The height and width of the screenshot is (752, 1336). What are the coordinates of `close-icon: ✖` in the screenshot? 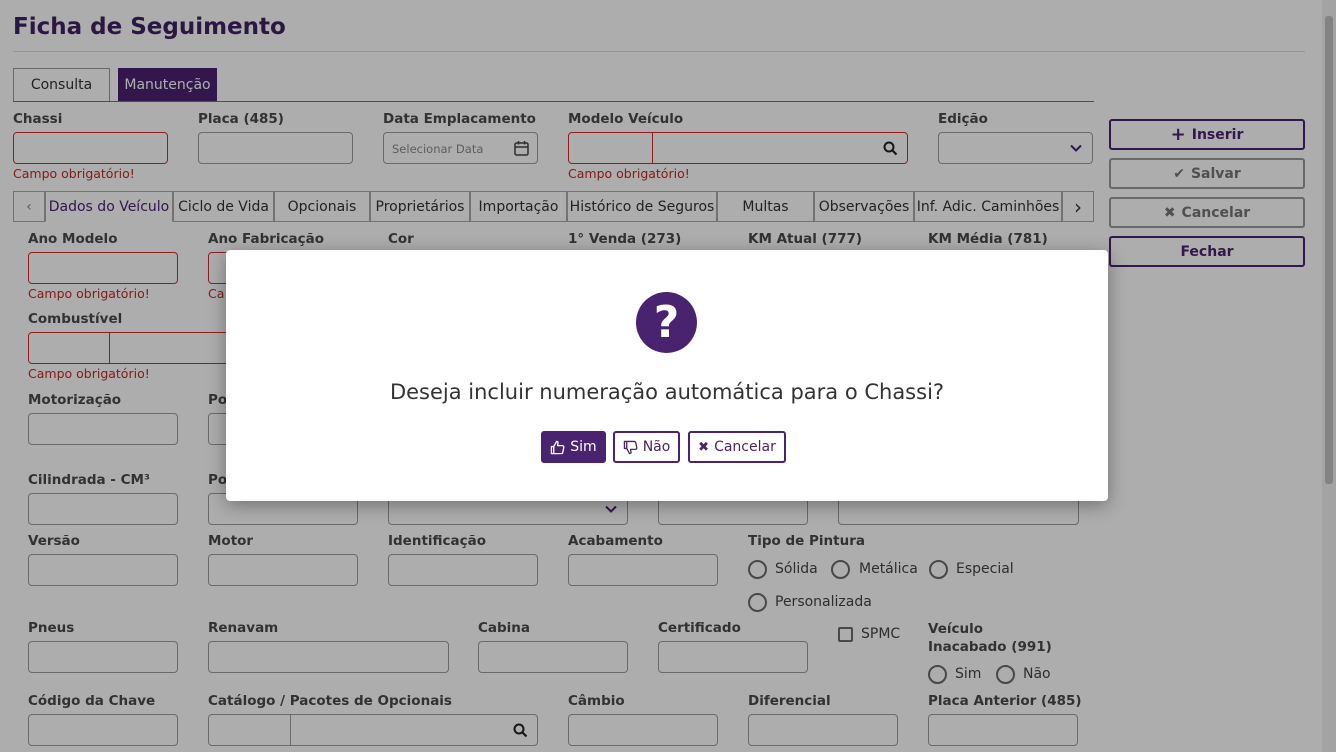 It's located at (704, 447).